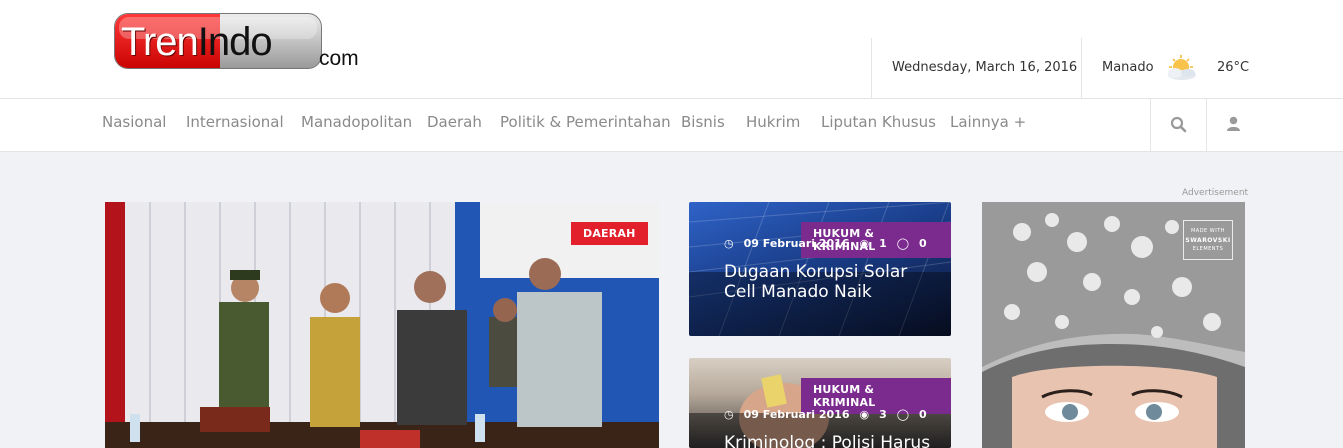 This screenshot has width=1343, height=448. I want to click on brand-name: SWAROVSKI, so click(1208, 240).